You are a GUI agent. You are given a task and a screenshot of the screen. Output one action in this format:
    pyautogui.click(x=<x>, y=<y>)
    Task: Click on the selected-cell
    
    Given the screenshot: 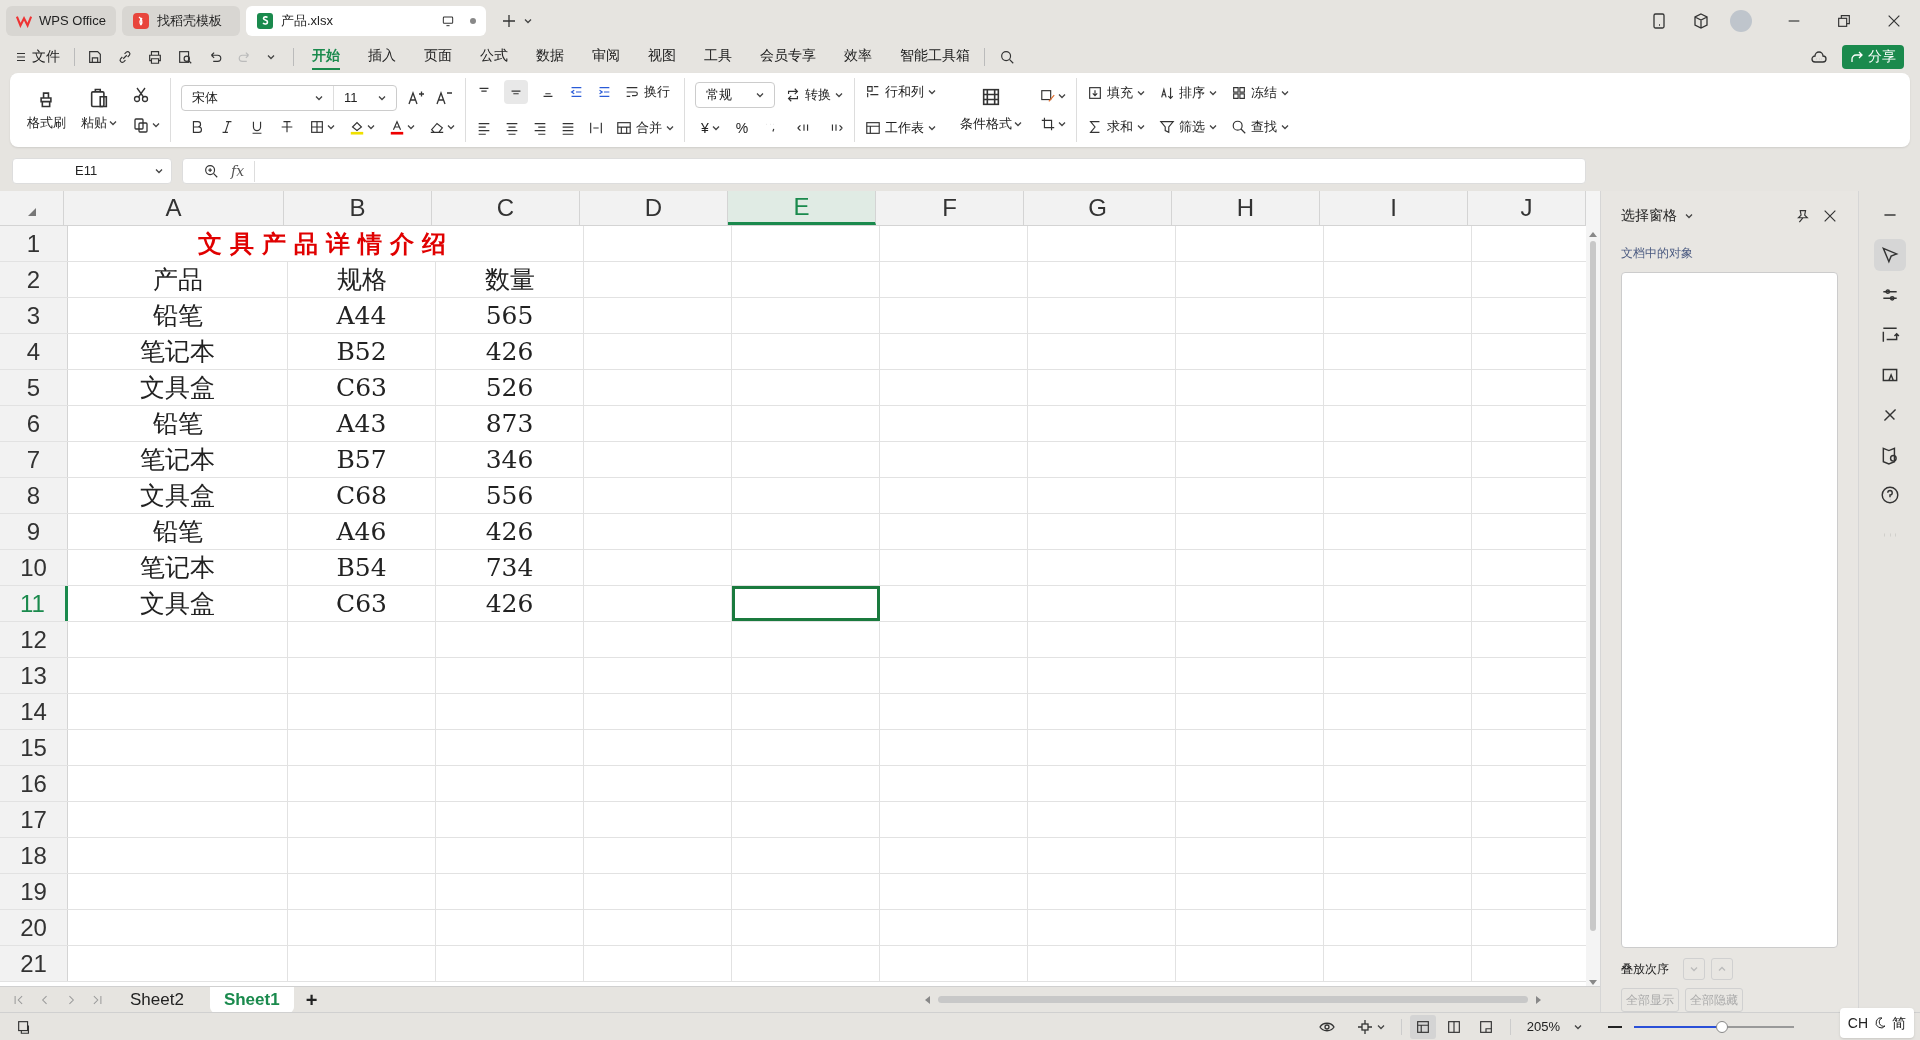 What is the action you would take?
    pyautogui.click(x=806, y=603)
    